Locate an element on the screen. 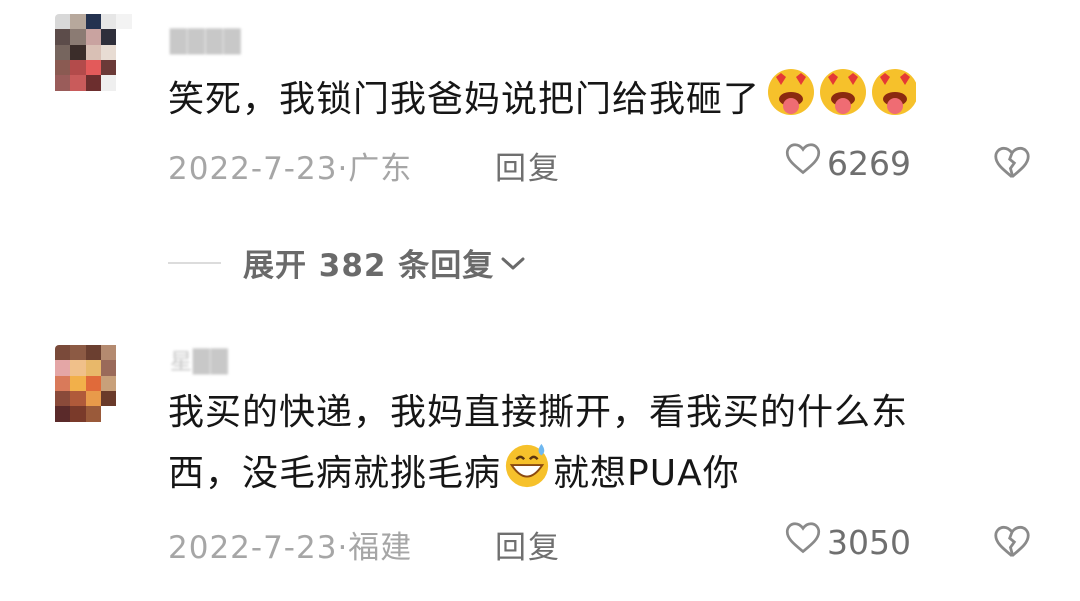 This screenshot has width=1080, height=601. like-button: 6269 is located at coordinates (848, 163).